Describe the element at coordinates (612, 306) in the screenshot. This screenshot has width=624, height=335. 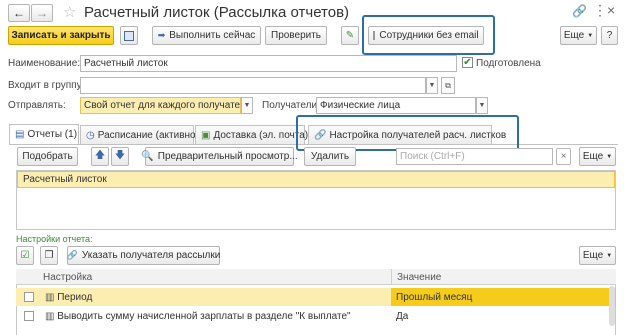
I see `table-scrollbar` at that location.